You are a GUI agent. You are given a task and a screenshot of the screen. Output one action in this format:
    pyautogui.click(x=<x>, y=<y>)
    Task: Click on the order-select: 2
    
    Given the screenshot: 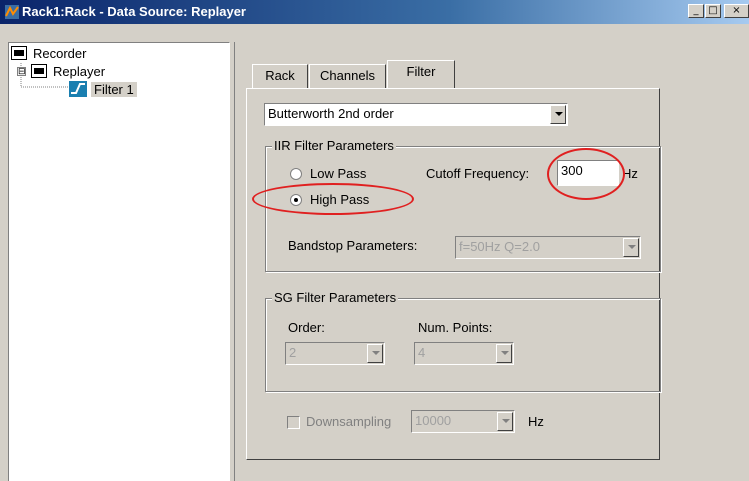 What is the action you would take?
    pyautogui.click(x=335, y=353)
    